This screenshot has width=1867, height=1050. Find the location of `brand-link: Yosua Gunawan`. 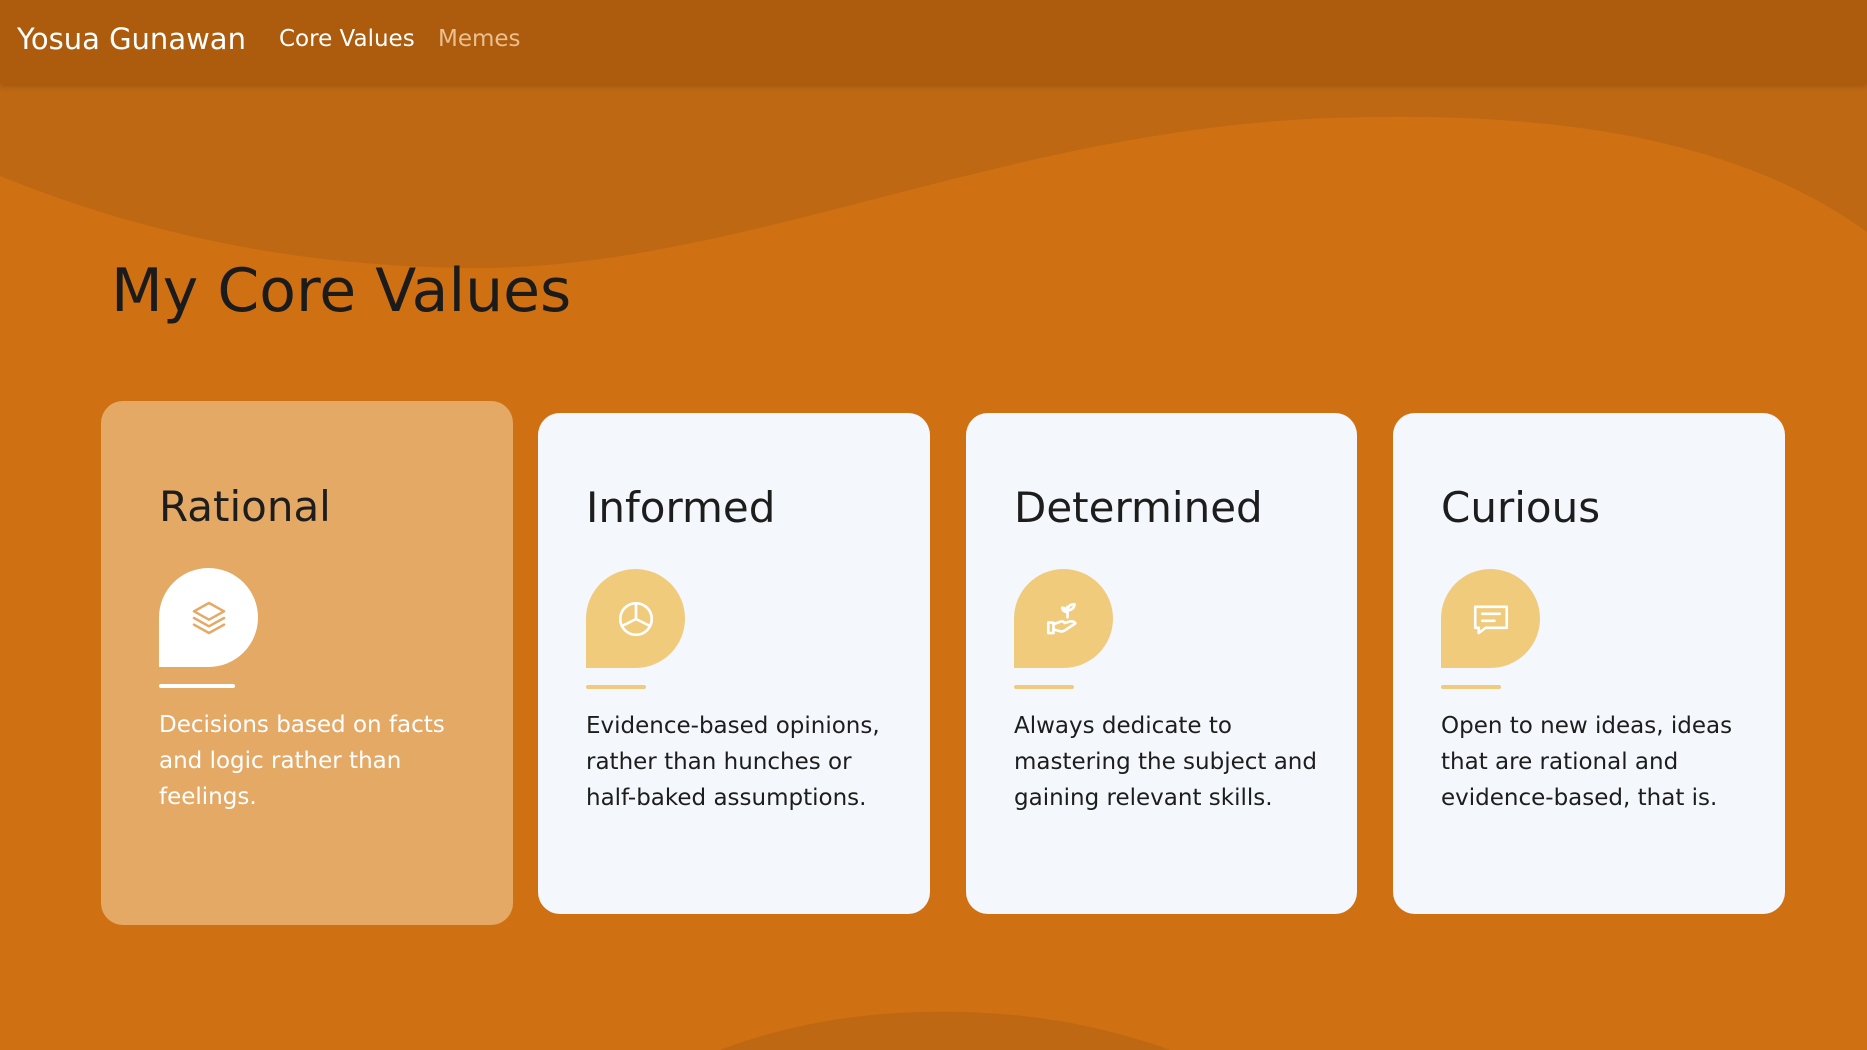

brand-link: Yosua Gunawan is located at coordinates (131, 39).